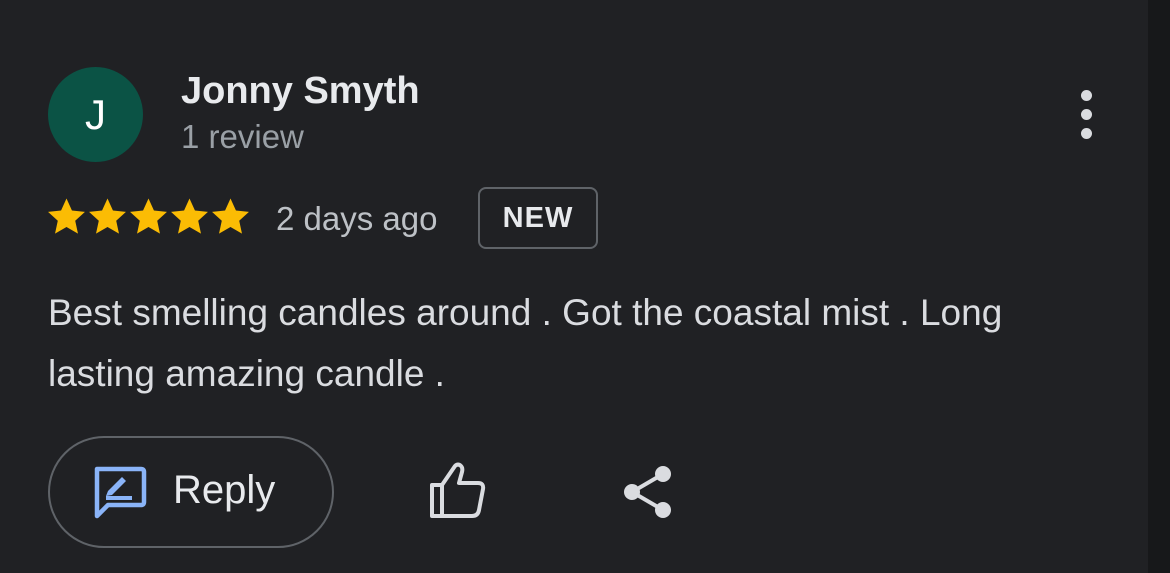 This screenshot has height=573, width=1170. Describe the element at coordinates (95, 114) in the screenshot. I see `avatar: J` at that location.